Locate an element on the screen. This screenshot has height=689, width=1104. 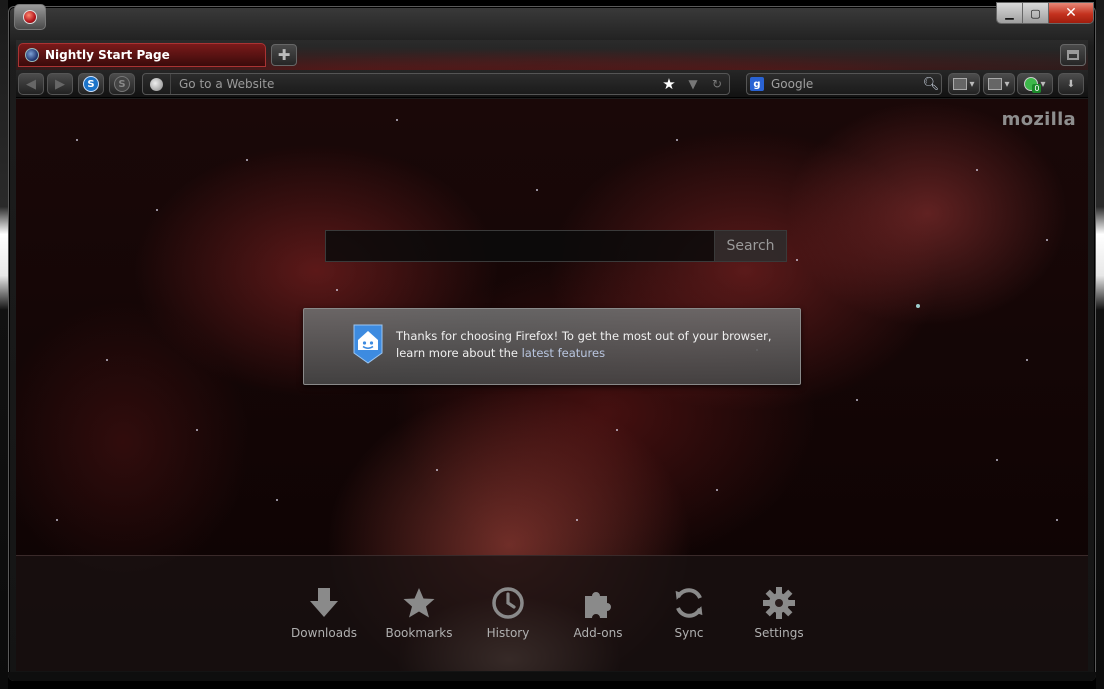
green-status-icon: 0 is located at coordinates (1033, 85).